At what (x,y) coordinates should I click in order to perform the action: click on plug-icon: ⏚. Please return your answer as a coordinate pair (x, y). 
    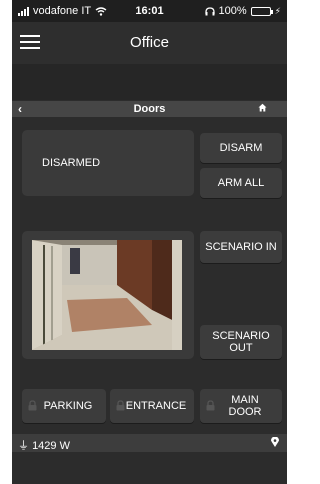
    Looking at the image, I should click on (23, 446).